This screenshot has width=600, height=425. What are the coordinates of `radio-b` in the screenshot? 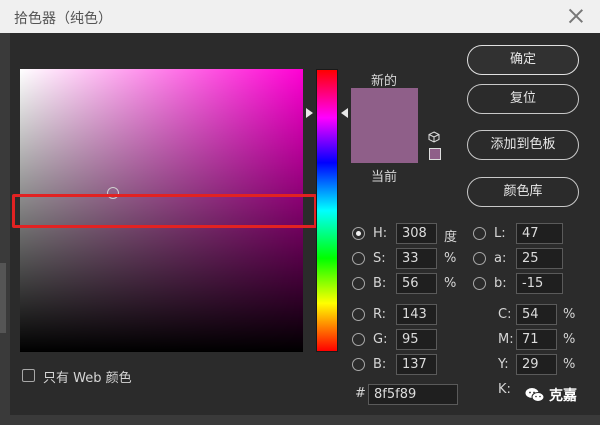 It's located at (358, 283).